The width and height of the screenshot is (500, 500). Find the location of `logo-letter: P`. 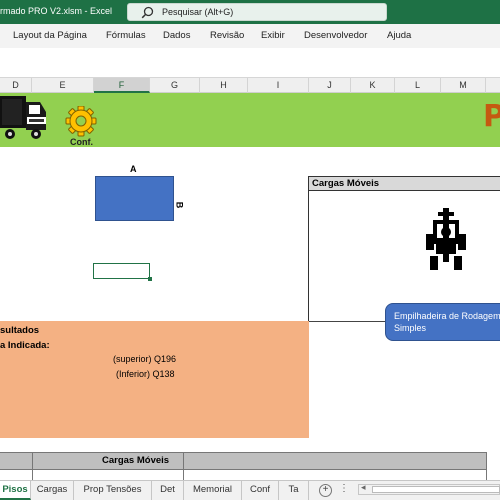

logo-letter: P is located at coordinates (491, 116).